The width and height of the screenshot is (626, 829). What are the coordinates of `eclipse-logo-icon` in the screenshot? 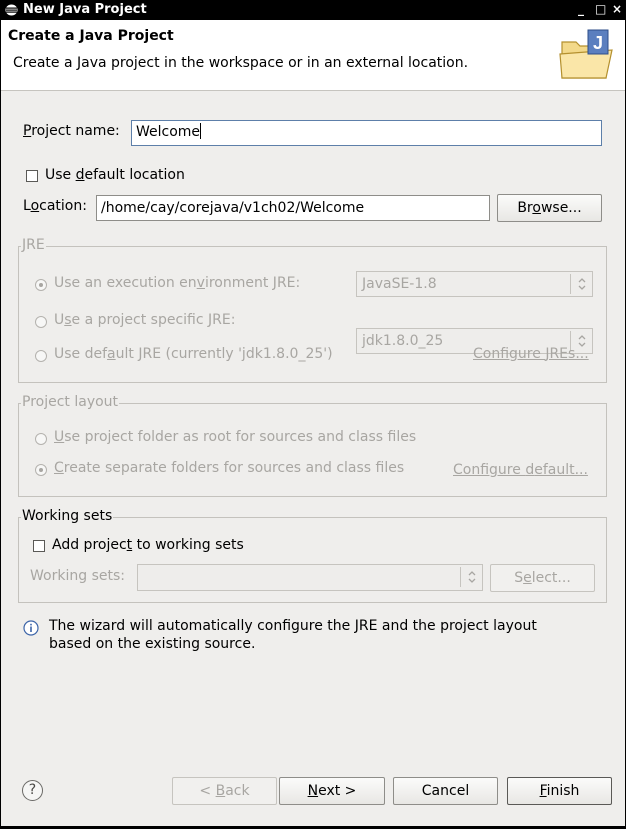 It's located at (11, 10).